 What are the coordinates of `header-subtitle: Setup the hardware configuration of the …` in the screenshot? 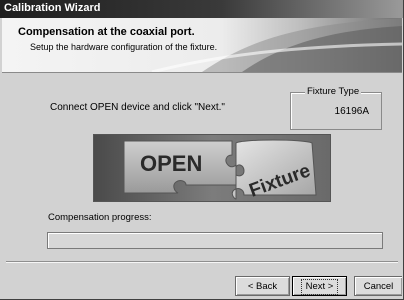 It's located at (124, 47).